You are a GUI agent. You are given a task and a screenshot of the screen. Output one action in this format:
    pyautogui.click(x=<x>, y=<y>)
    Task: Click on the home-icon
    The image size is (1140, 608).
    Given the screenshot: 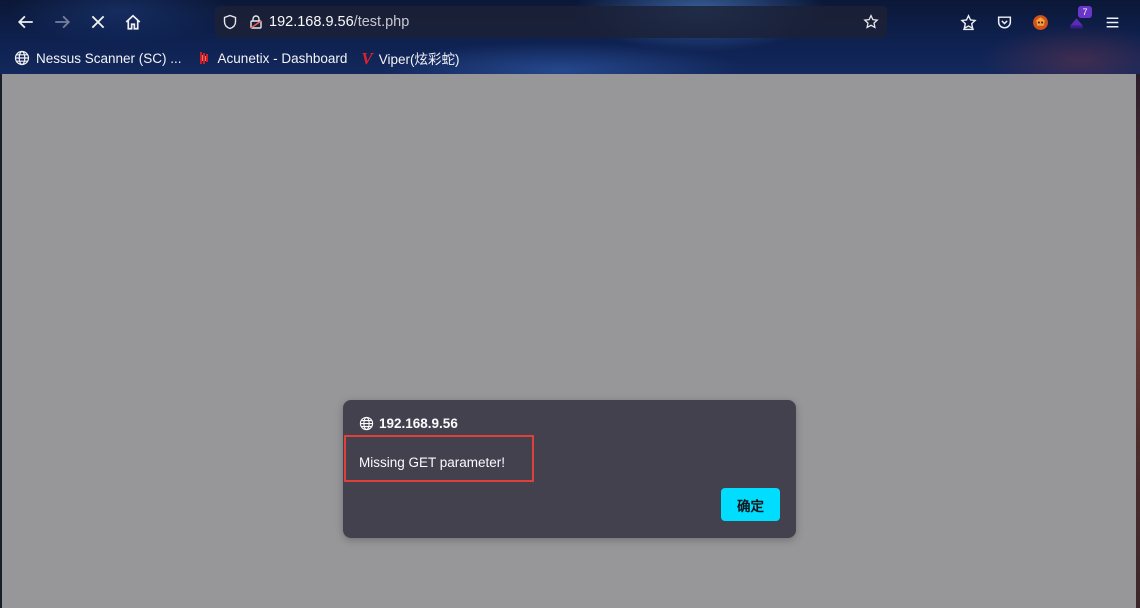 What is the action you would take?
    pyautogui.click(x=133, y=22)
    